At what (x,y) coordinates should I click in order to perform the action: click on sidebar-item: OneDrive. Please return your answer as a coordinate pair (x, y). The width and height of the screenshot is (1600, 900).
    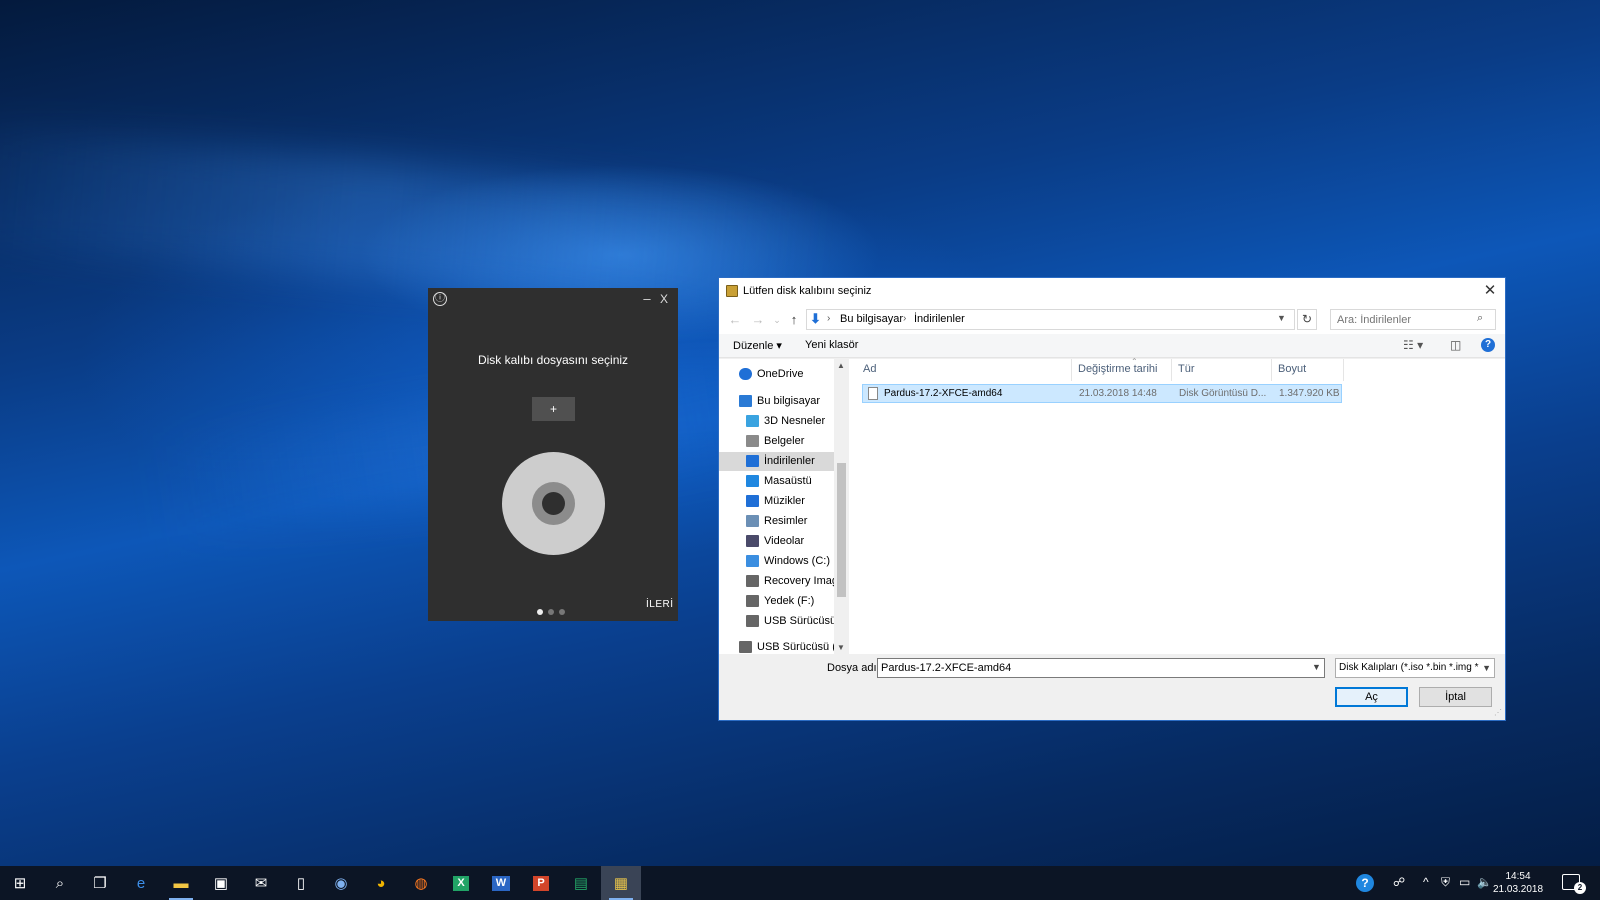
    Looking at the image, I should click on (776, 374).